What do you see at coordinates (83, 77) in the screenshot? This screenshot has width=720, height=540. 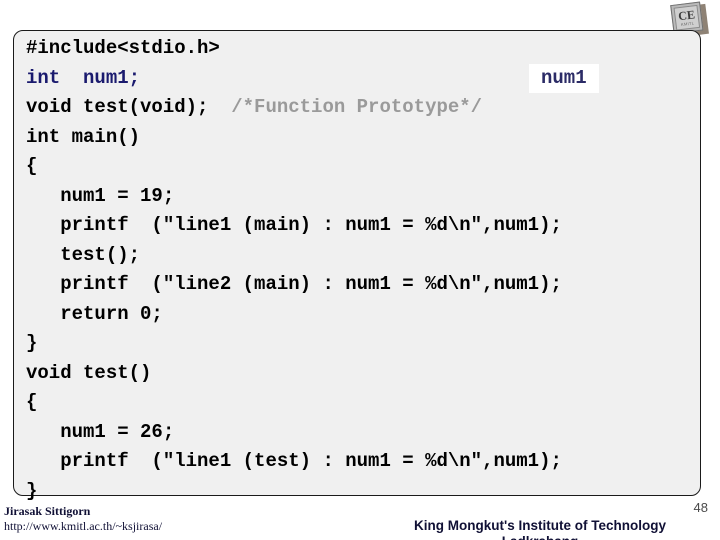 I see `code-token: int num1;` at bounding box center [83, 77].